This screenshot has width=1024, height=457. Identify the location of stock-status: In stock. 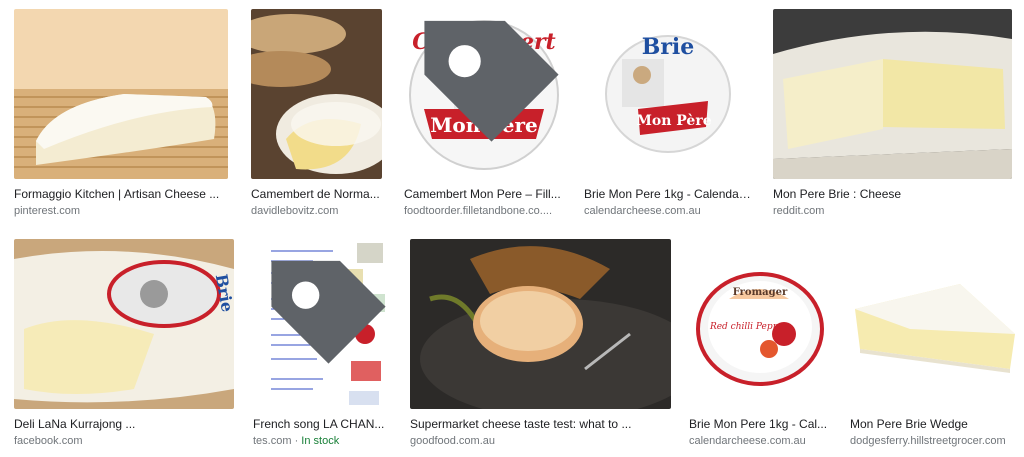
(320, 441).